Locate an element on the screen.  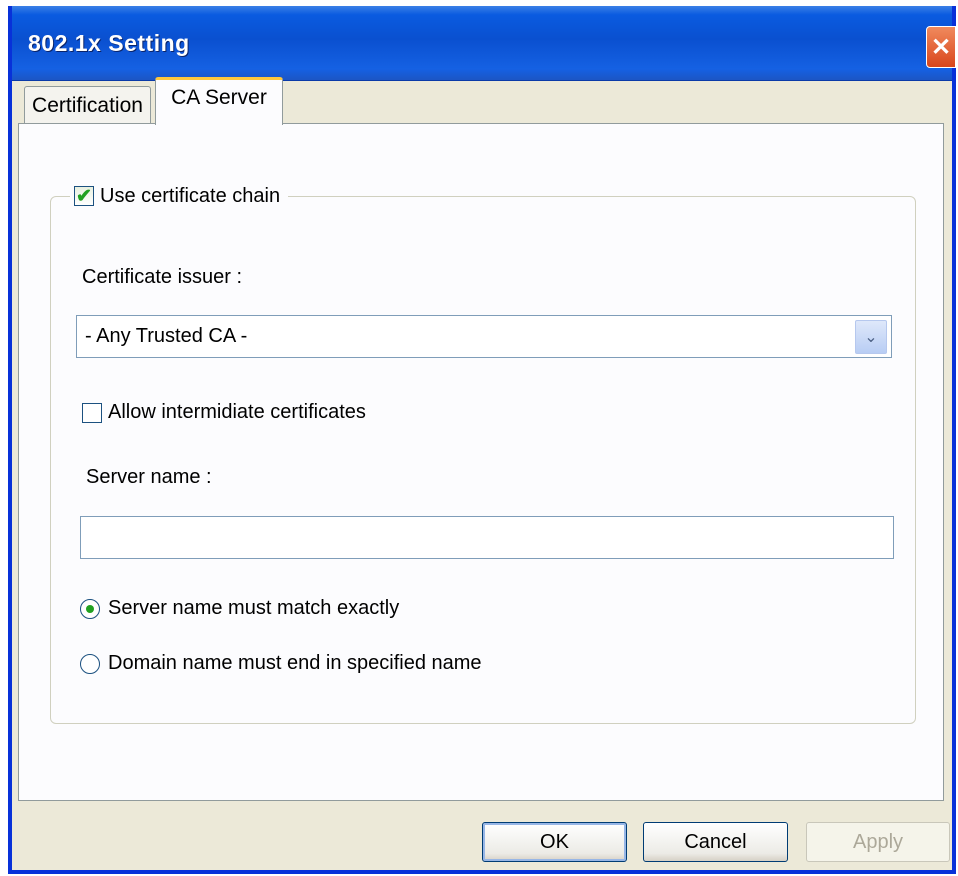
check-icon: ✔ is located at coordinates (84, 196).